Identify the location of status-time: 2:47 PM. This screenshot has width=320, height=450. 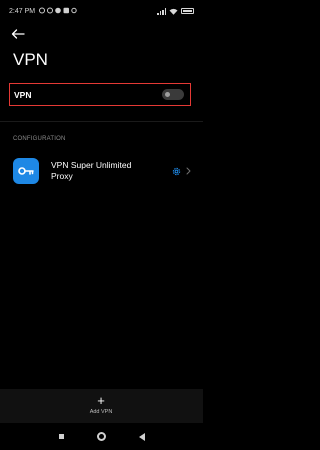
(22, 11).